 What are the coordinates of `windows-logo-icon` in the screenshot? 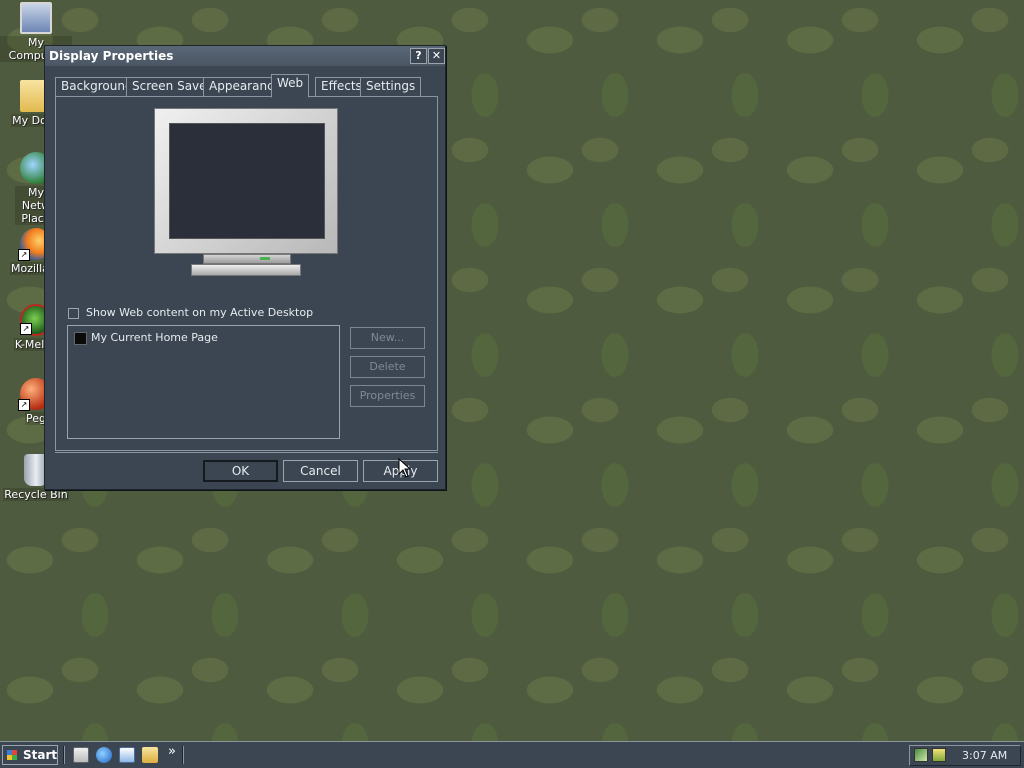 It's located at (12, 755).